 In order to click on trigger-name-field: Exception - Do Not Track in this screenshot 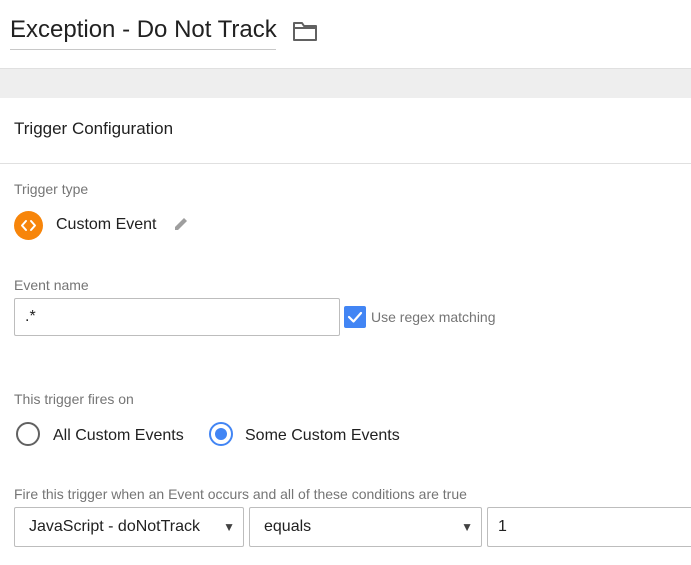, I will do `click(143, 32)`.